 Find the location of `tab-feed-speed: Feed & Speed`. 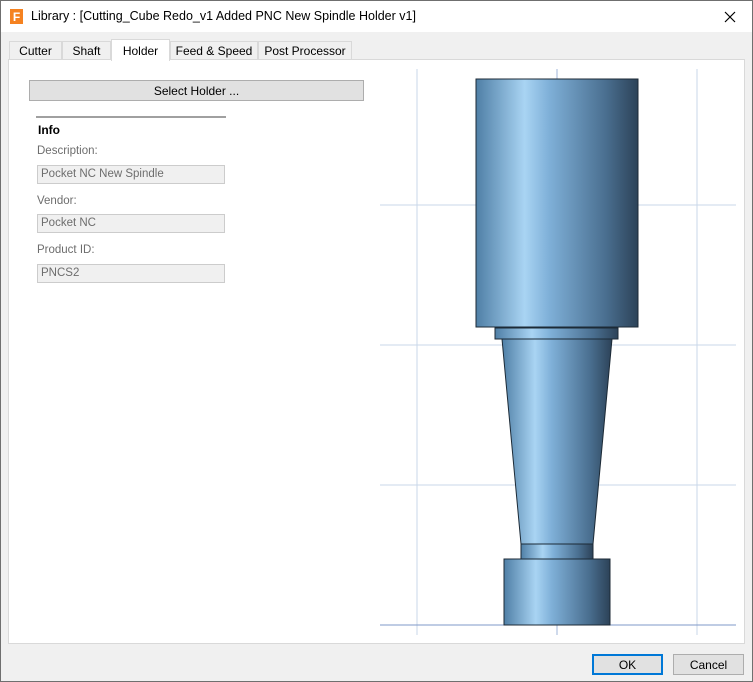

tab-feed-speed: Feed & Speed is located at coordinates (214, 50).